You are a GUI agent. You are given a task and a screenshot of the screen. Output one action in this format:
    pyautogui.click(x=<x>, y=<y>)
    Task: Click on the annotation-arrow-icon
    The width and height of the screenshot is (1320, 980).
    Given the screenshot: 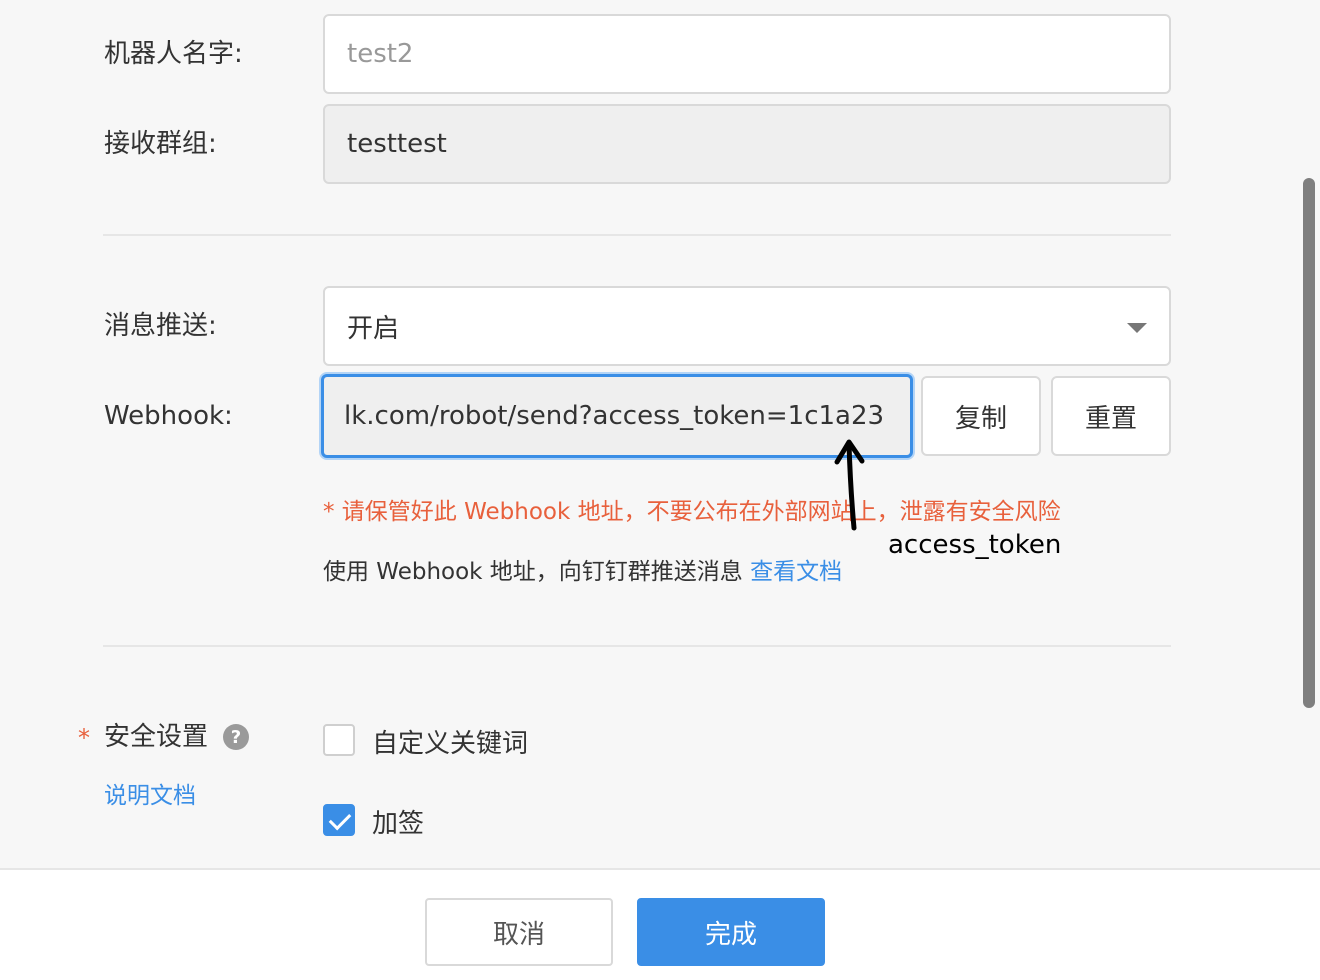 What is the action you would take?
    pyautogui.click(x=849, y=485)
    